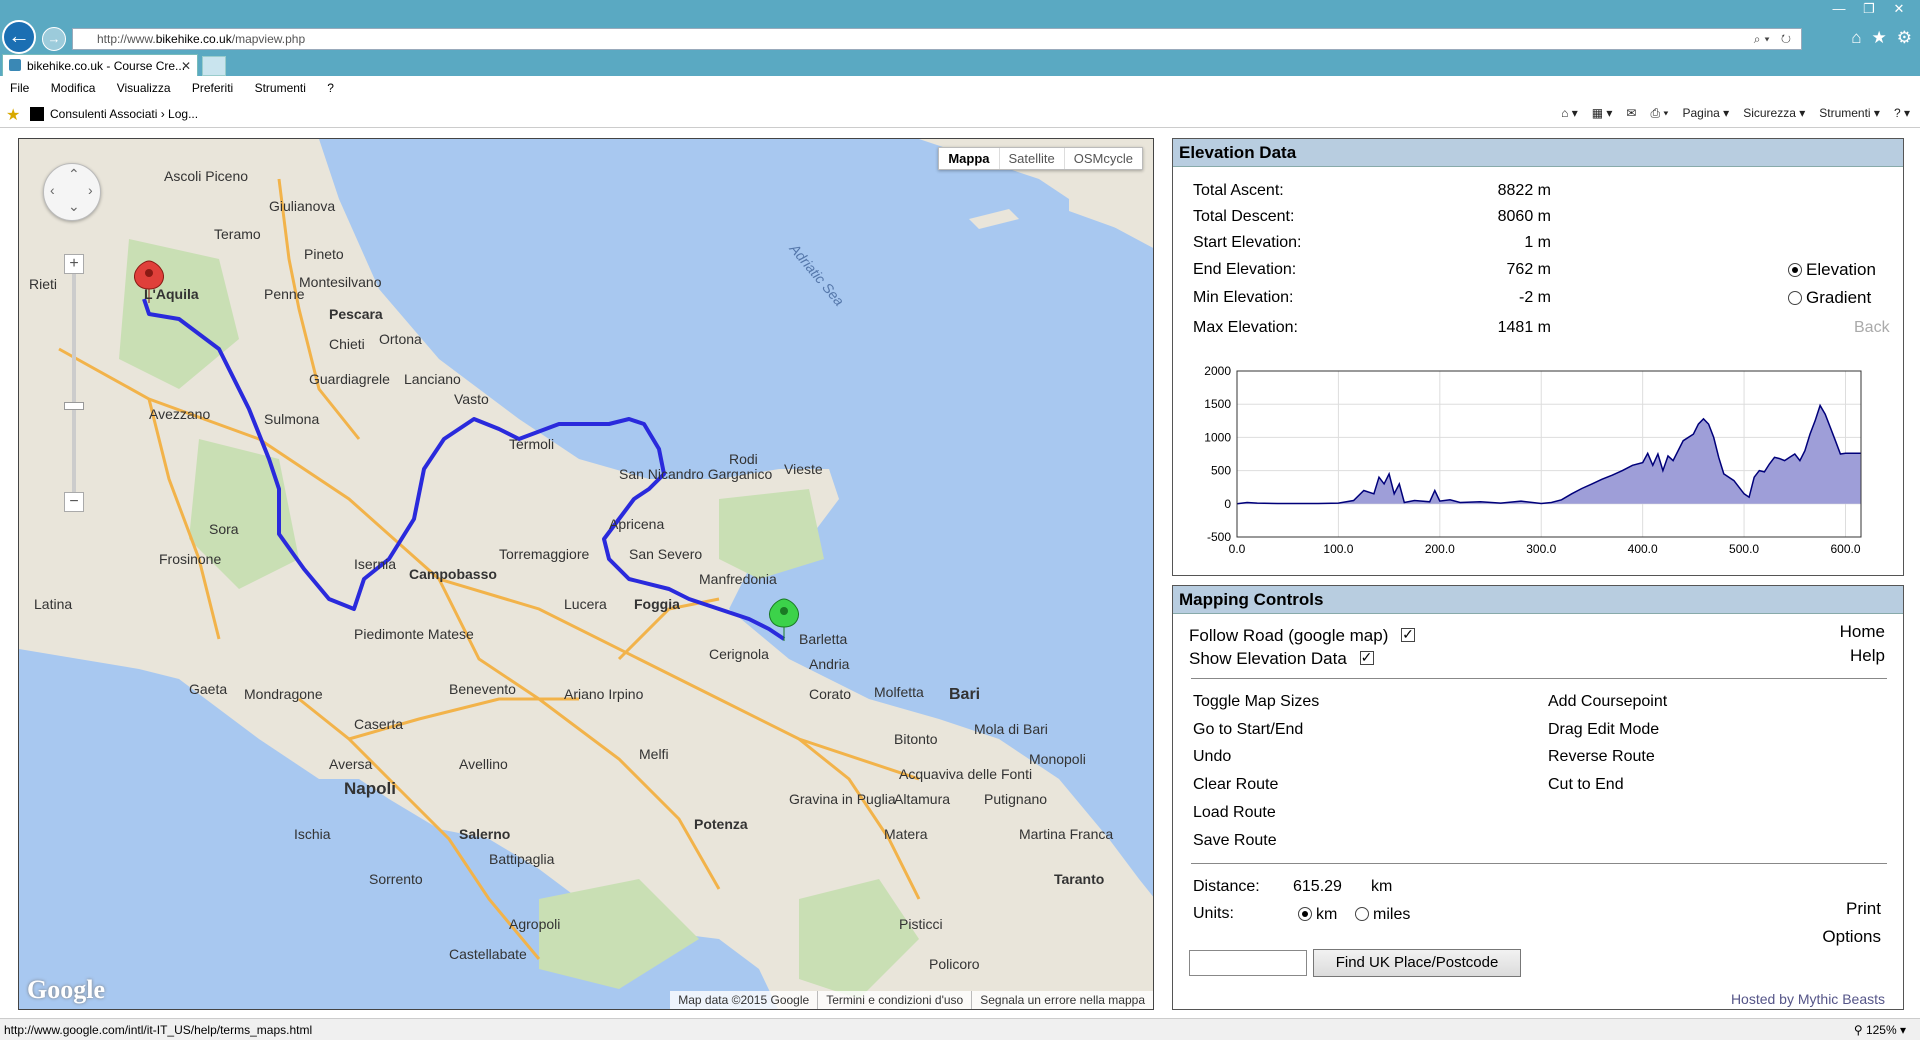 The width and height of the screenshot is (1920, 1041). I want to click on label-policoro: Policoro, so click(954, 964).